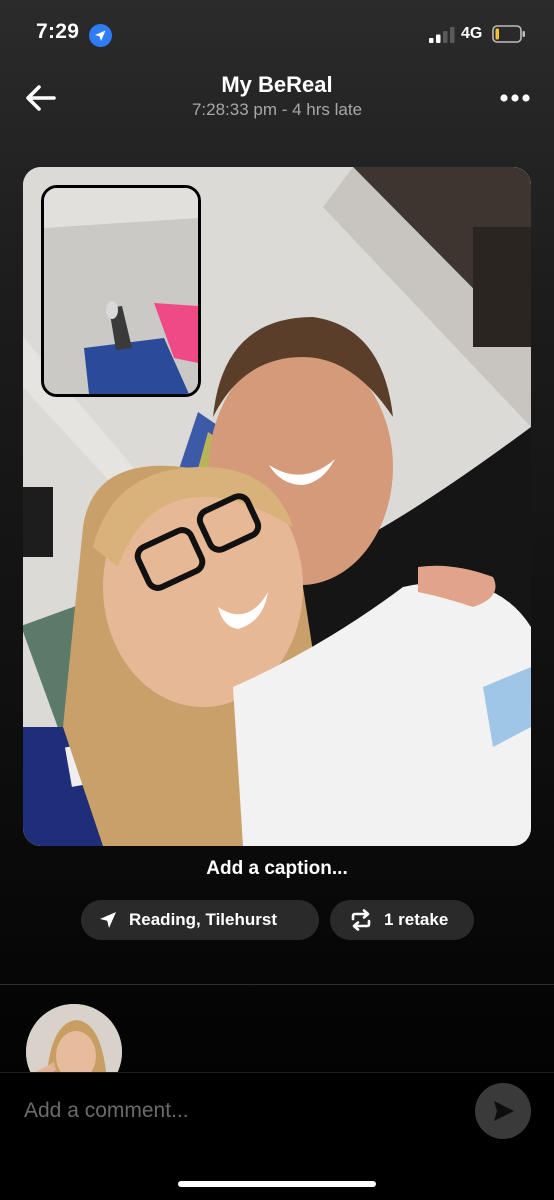 The image size is (554, 1200). Describe the element at coordinates (277, 84) in the screenshot. I see `page-title: My BeReal` at that location.